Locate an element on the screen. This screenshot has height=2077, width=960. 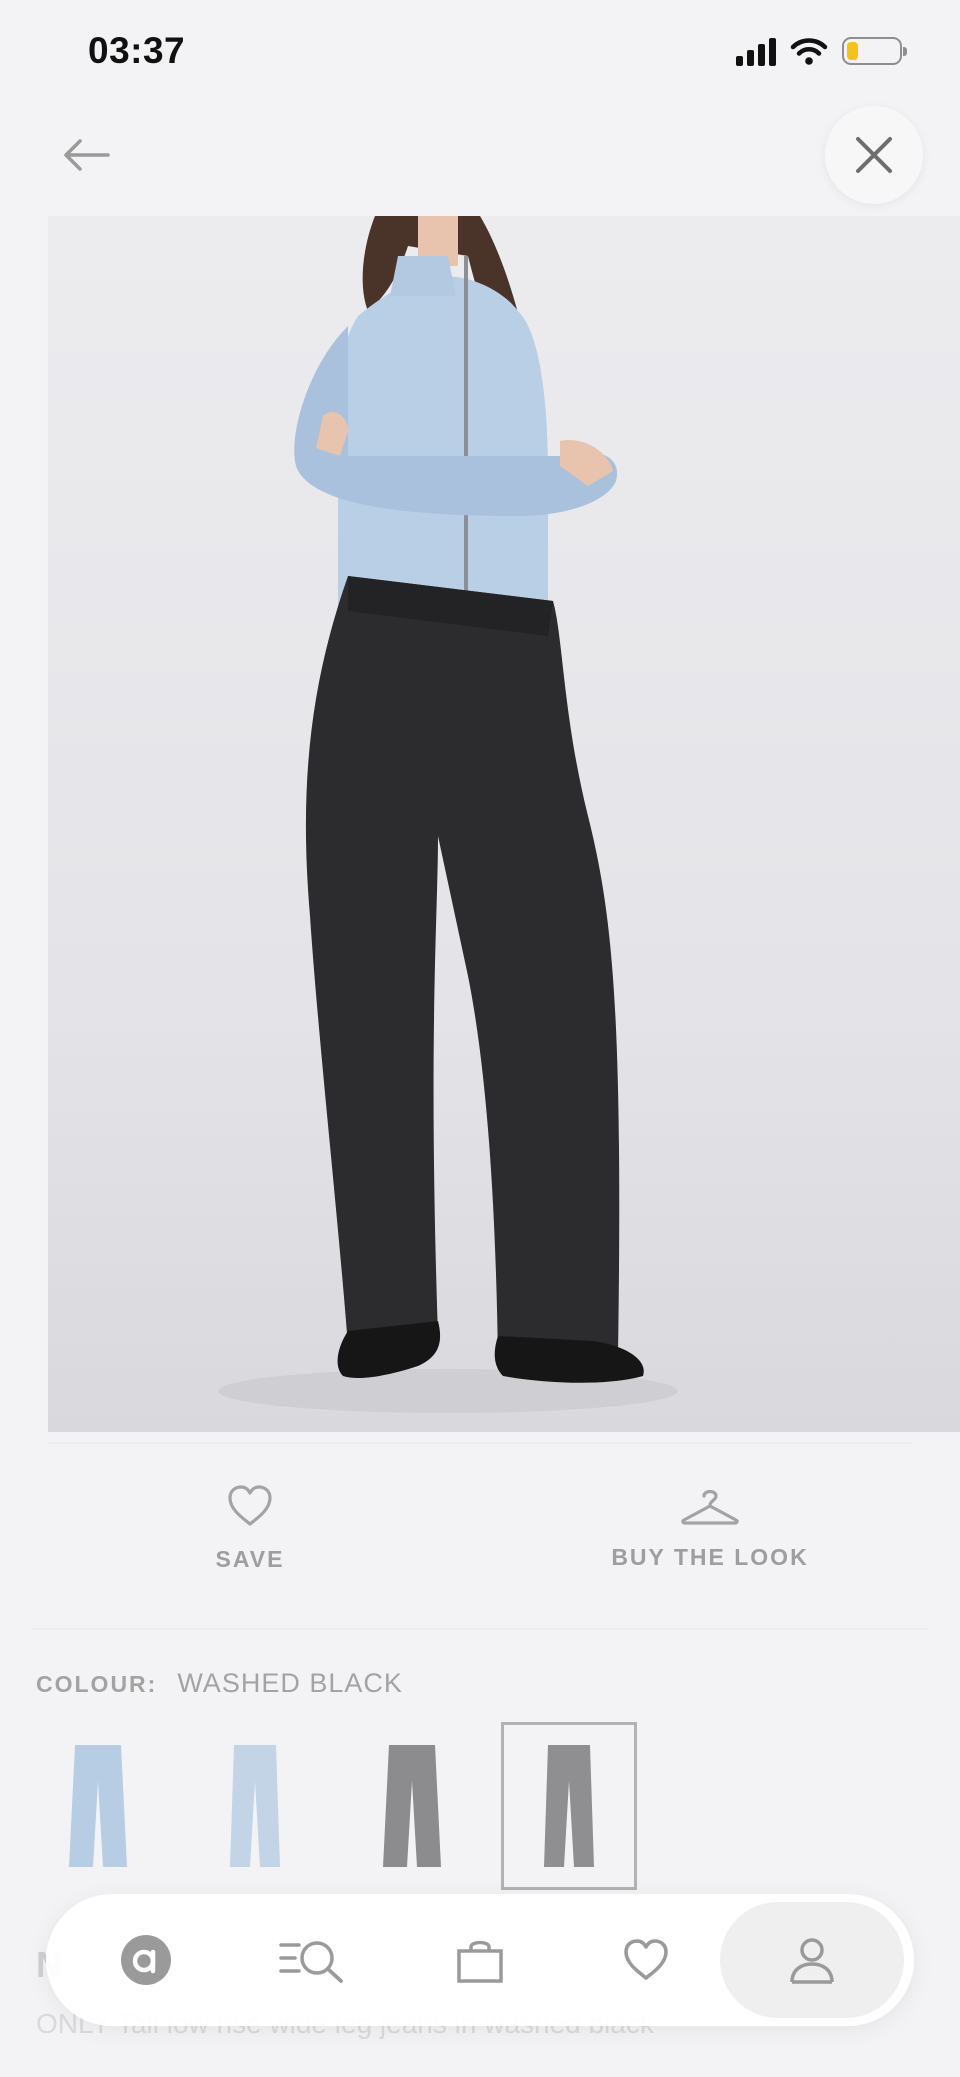
tab-account is located at coordinates (812, 1960).